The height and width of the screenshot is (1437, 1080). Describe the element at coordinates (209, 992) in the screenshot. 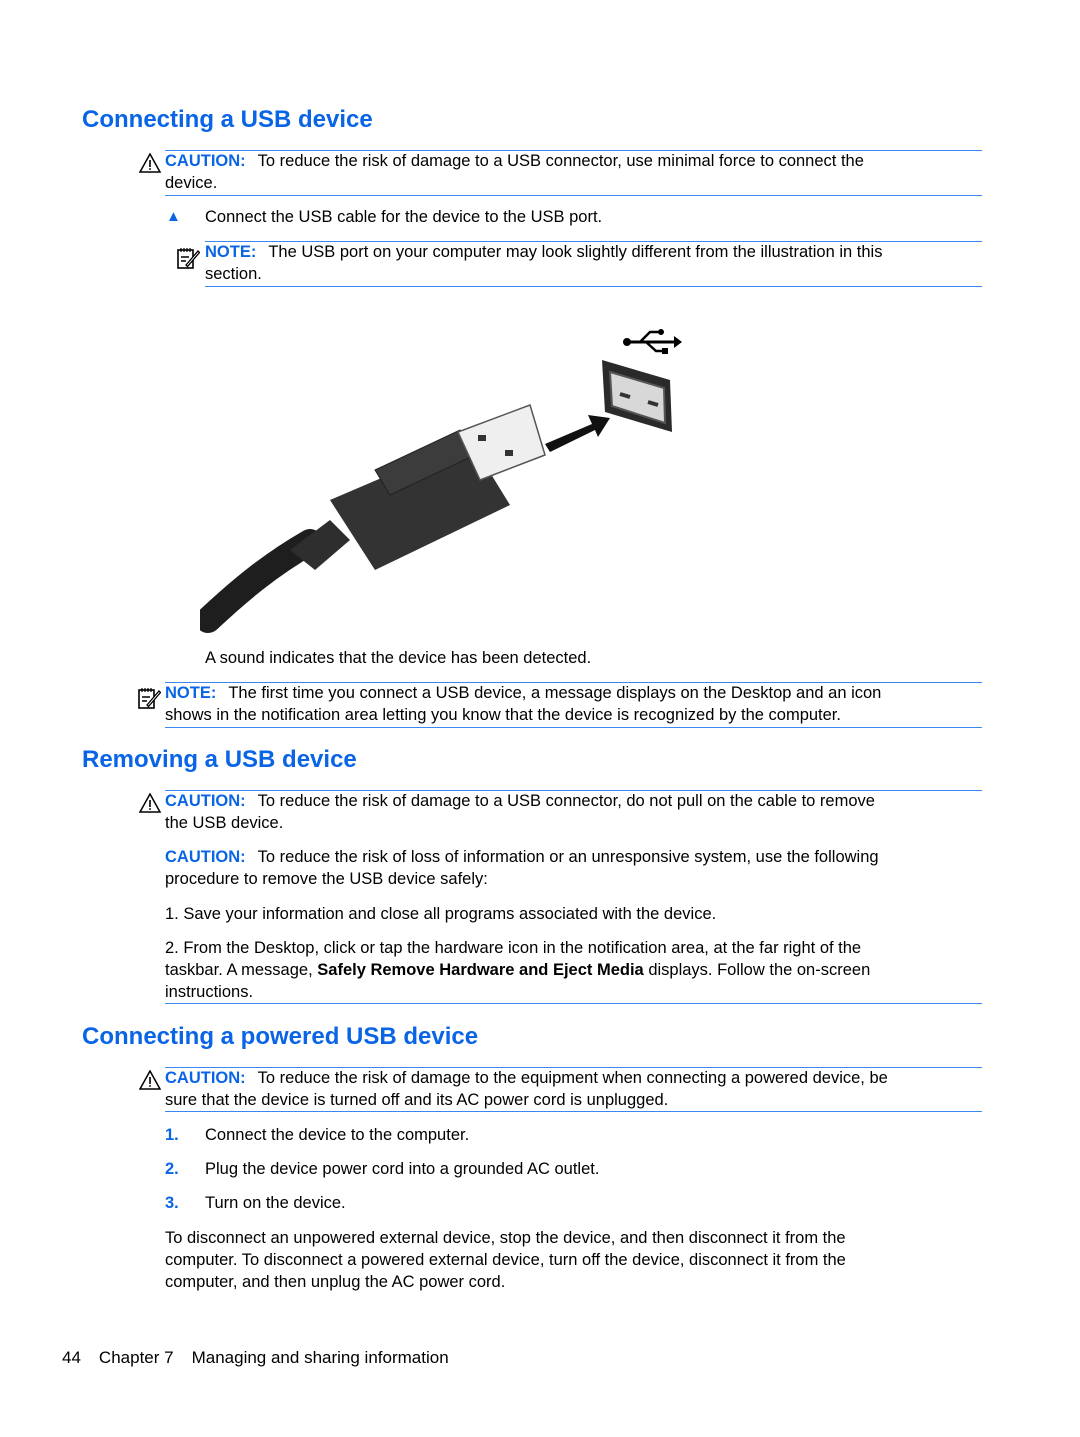

I see `remove-step-2-line3: instructions.` at that location.